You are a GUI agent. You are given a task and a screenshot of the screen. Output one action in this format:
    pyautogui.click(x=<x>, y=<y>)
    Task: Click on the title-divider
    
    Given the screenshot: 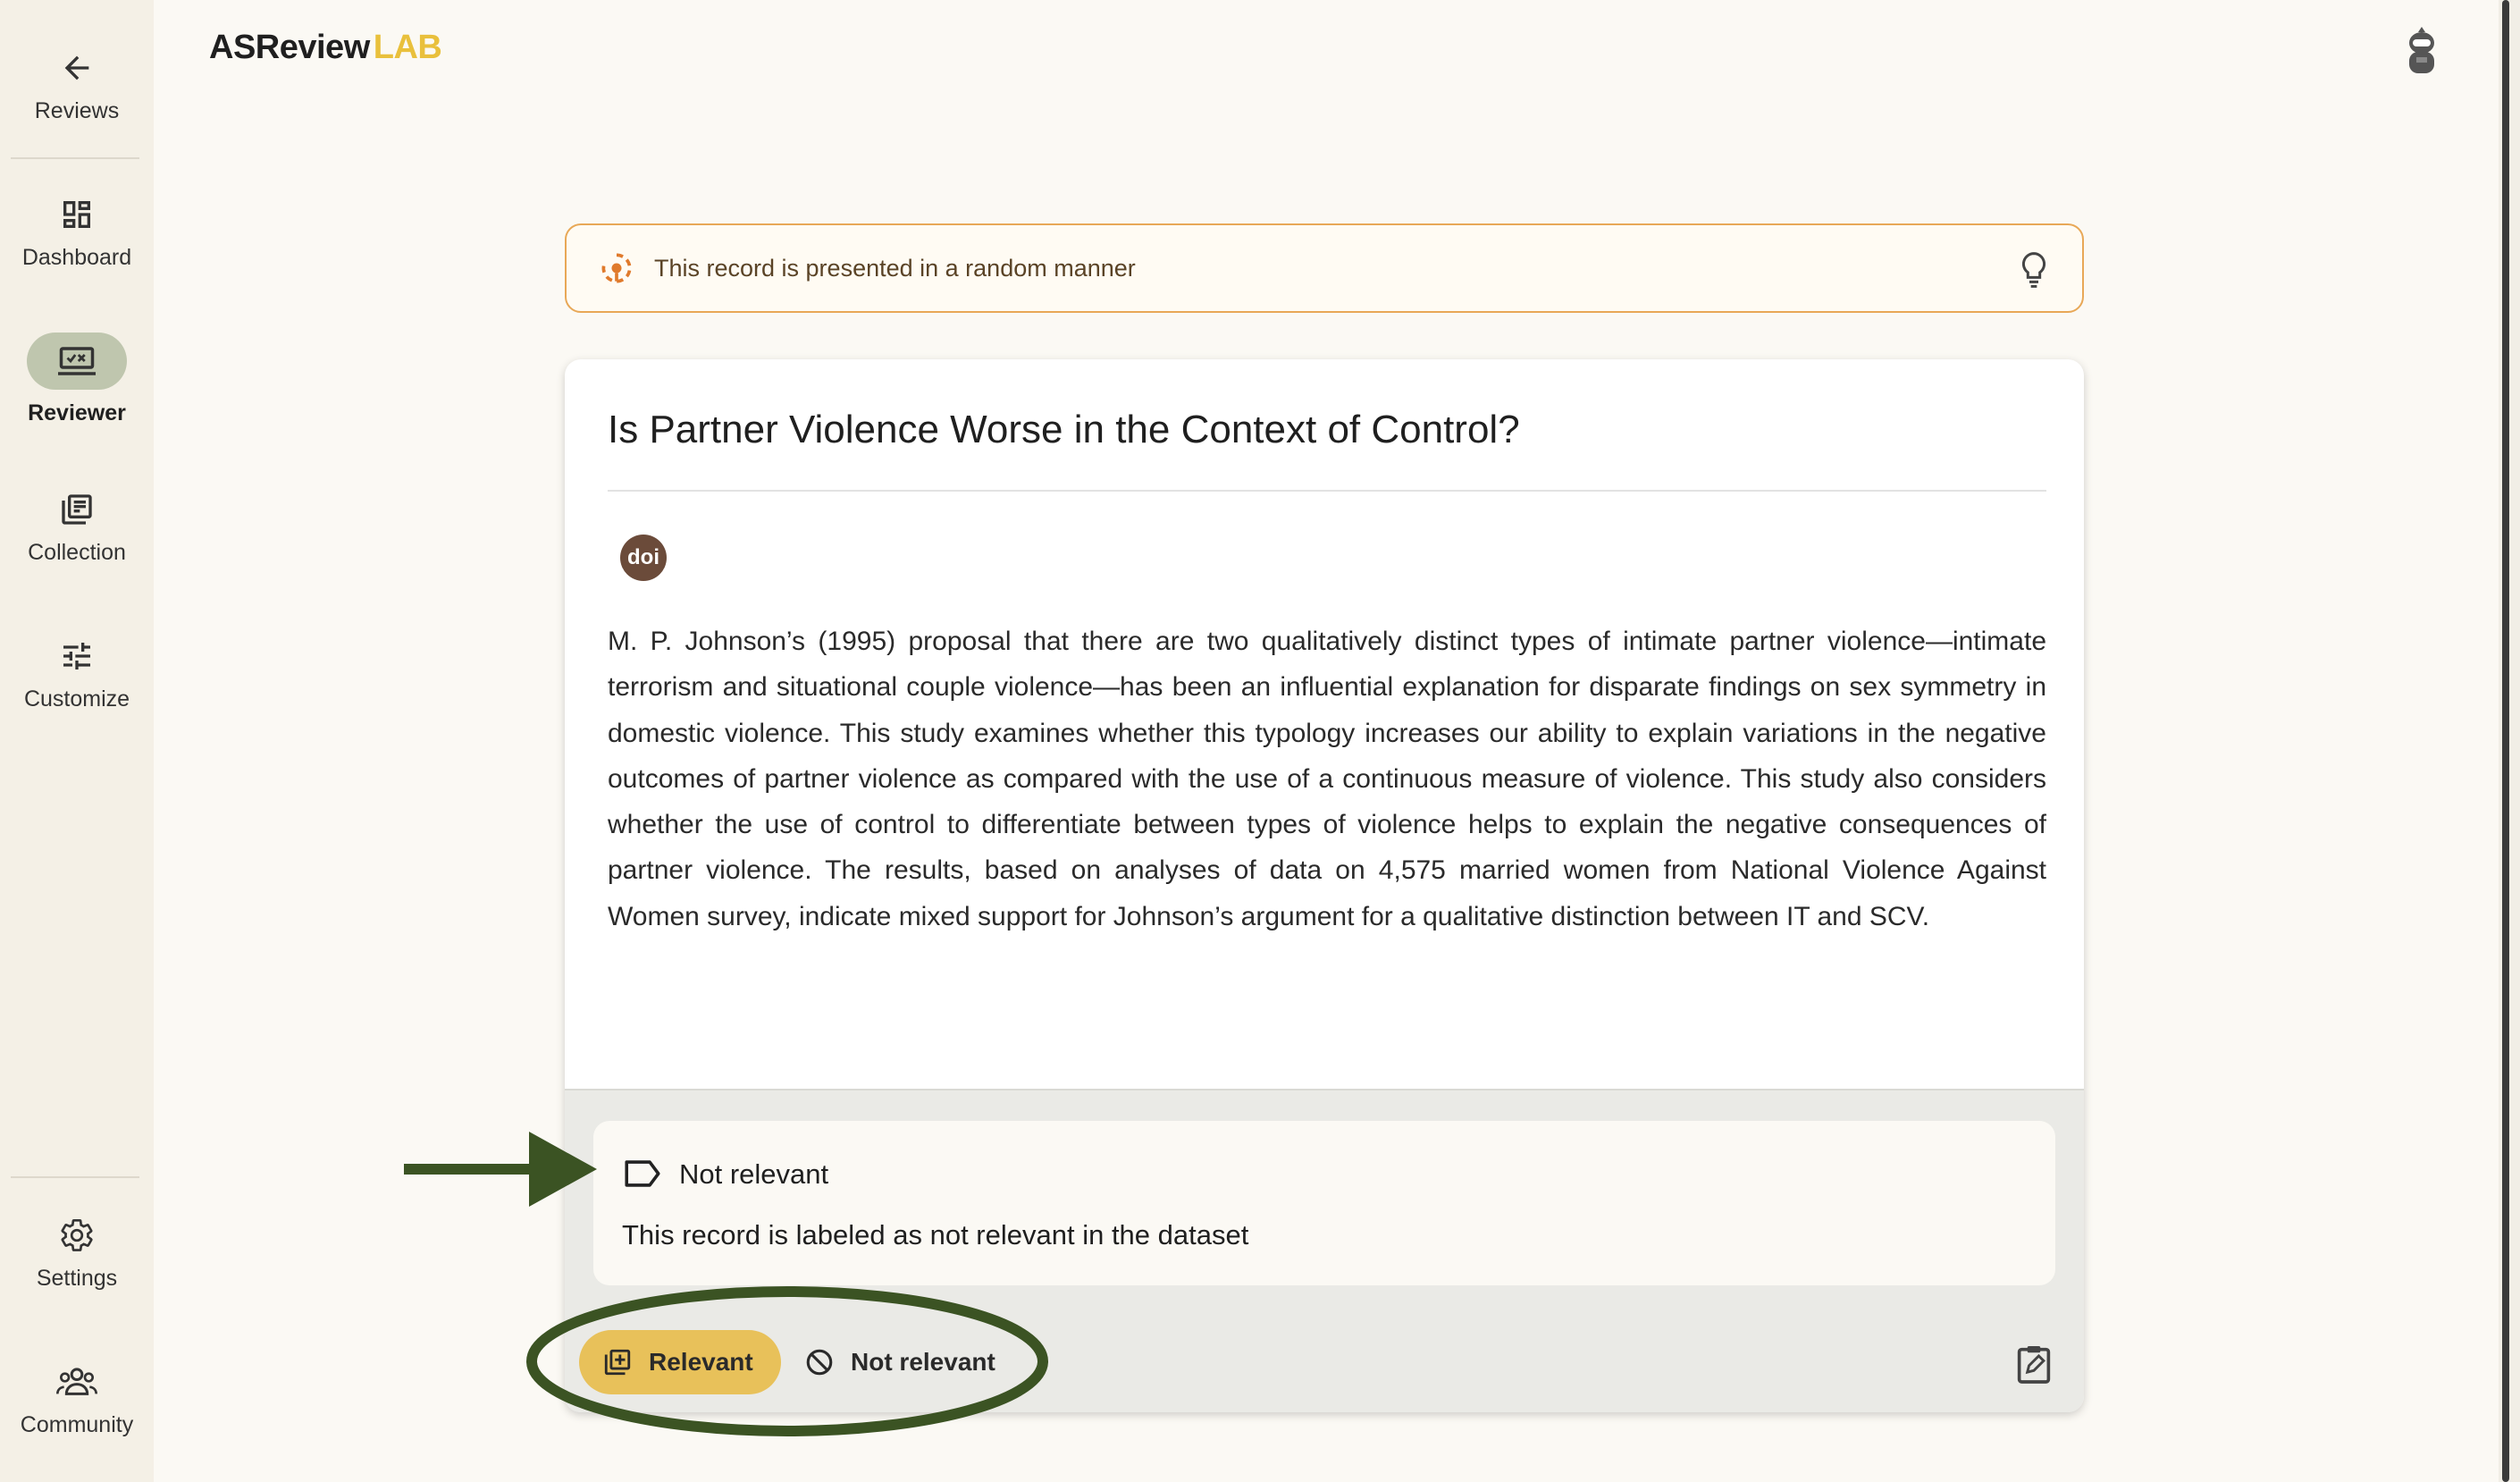 What is the action you would take?
    pyautogui.click(x=1327, y=491)
    